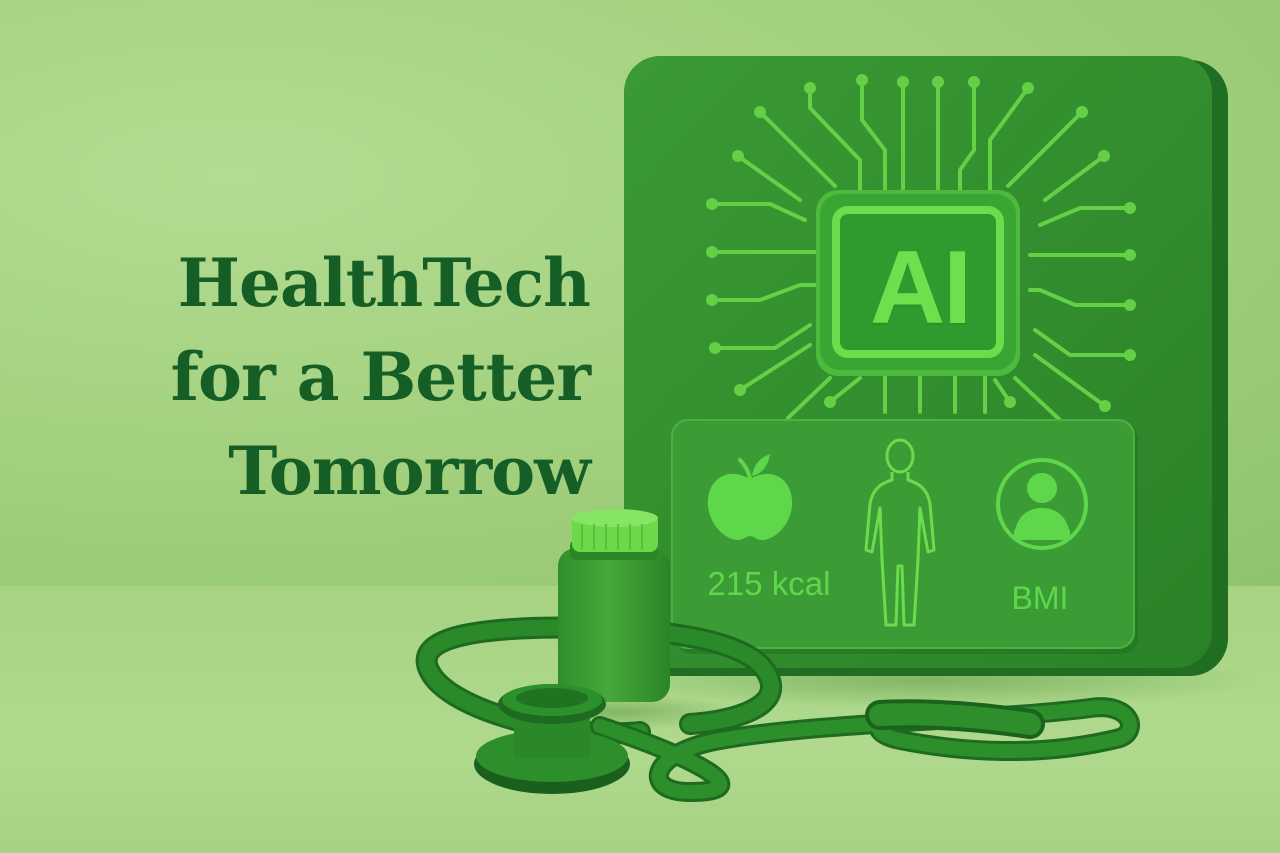 The width and height of the screenshot is (1280, 853). Describe the element at coordinates (921, 288) in the screenshot. I see `ai-chip-label: AI` at that location.